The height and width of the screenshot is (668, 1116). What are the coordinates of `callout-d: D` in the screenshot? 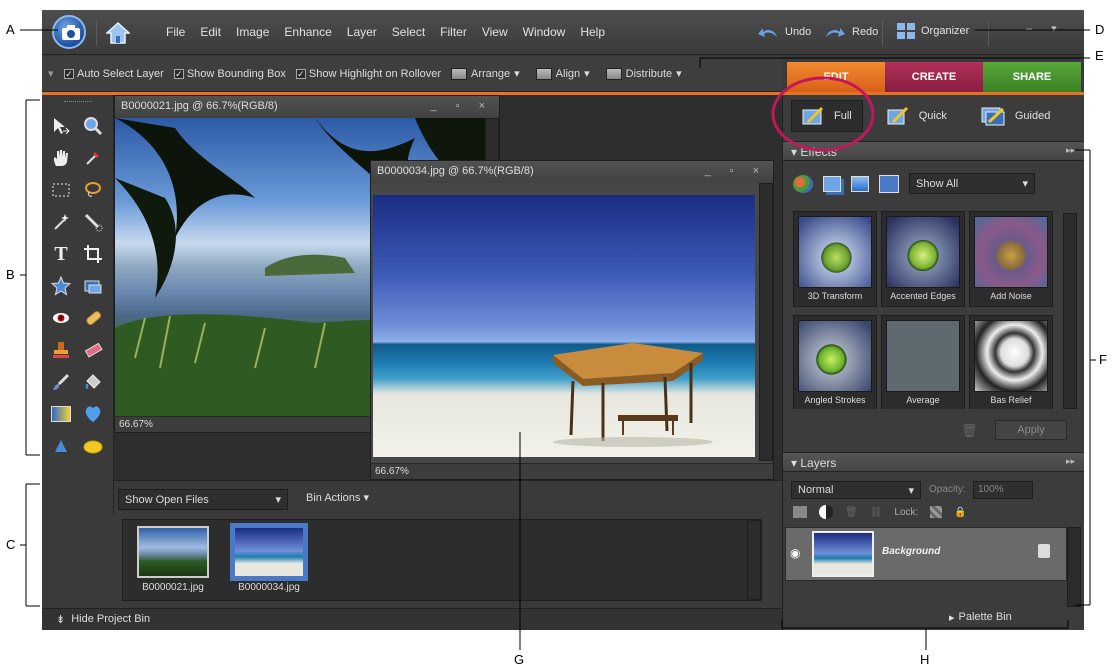 It's located at (1100, 29).